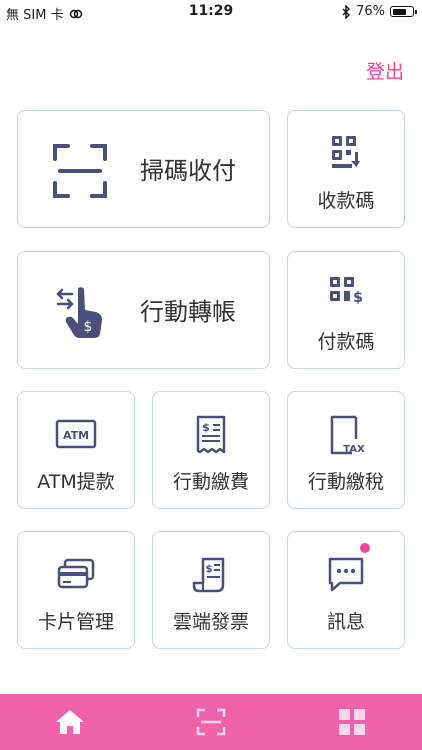  Describe the element at coordinates (188, 171) in the screenshot. I see `scan-pay-label: 掃碼收付` at that location.